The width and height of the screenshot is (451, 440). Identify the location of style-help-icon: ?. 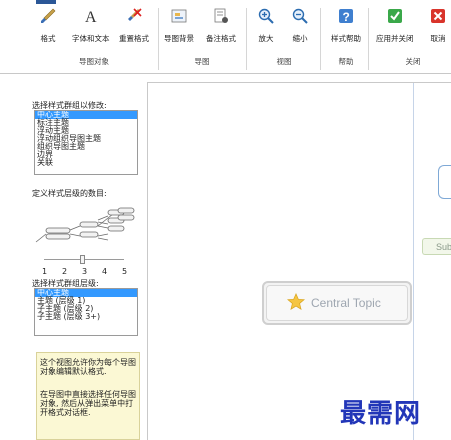
(346, 16).